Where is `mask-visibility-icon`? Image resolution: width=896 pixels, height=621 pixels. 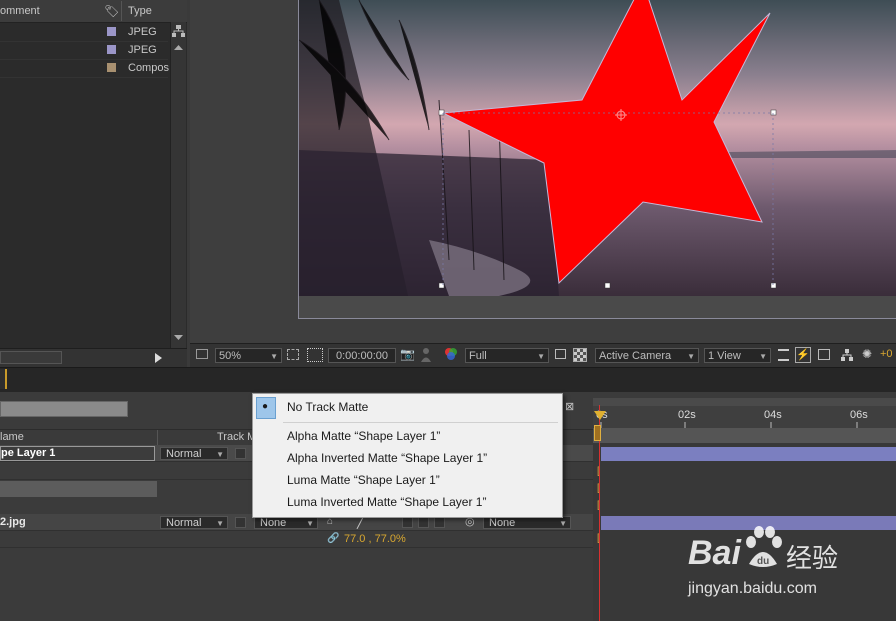
mask-visibility-icon is located at coordinates (315, 355).